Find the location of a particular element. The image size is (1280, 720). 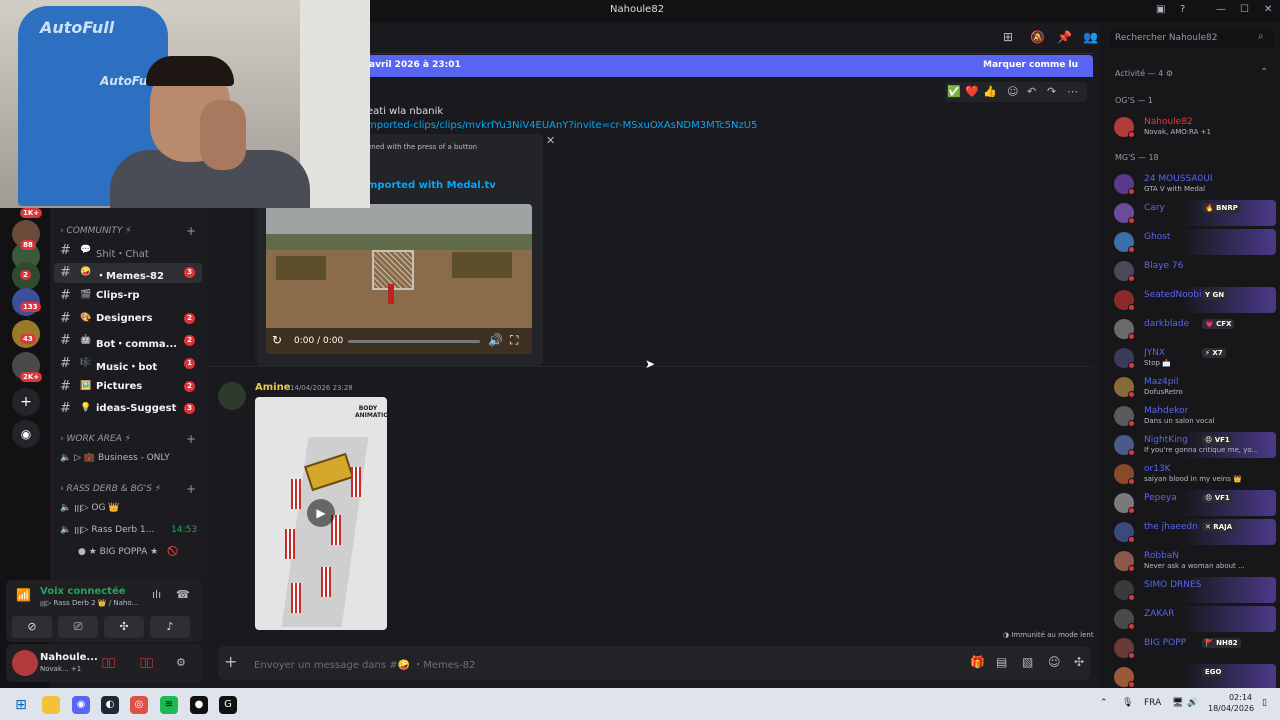

member-row: Blaye 76 is located at coordinates (1190, 271).